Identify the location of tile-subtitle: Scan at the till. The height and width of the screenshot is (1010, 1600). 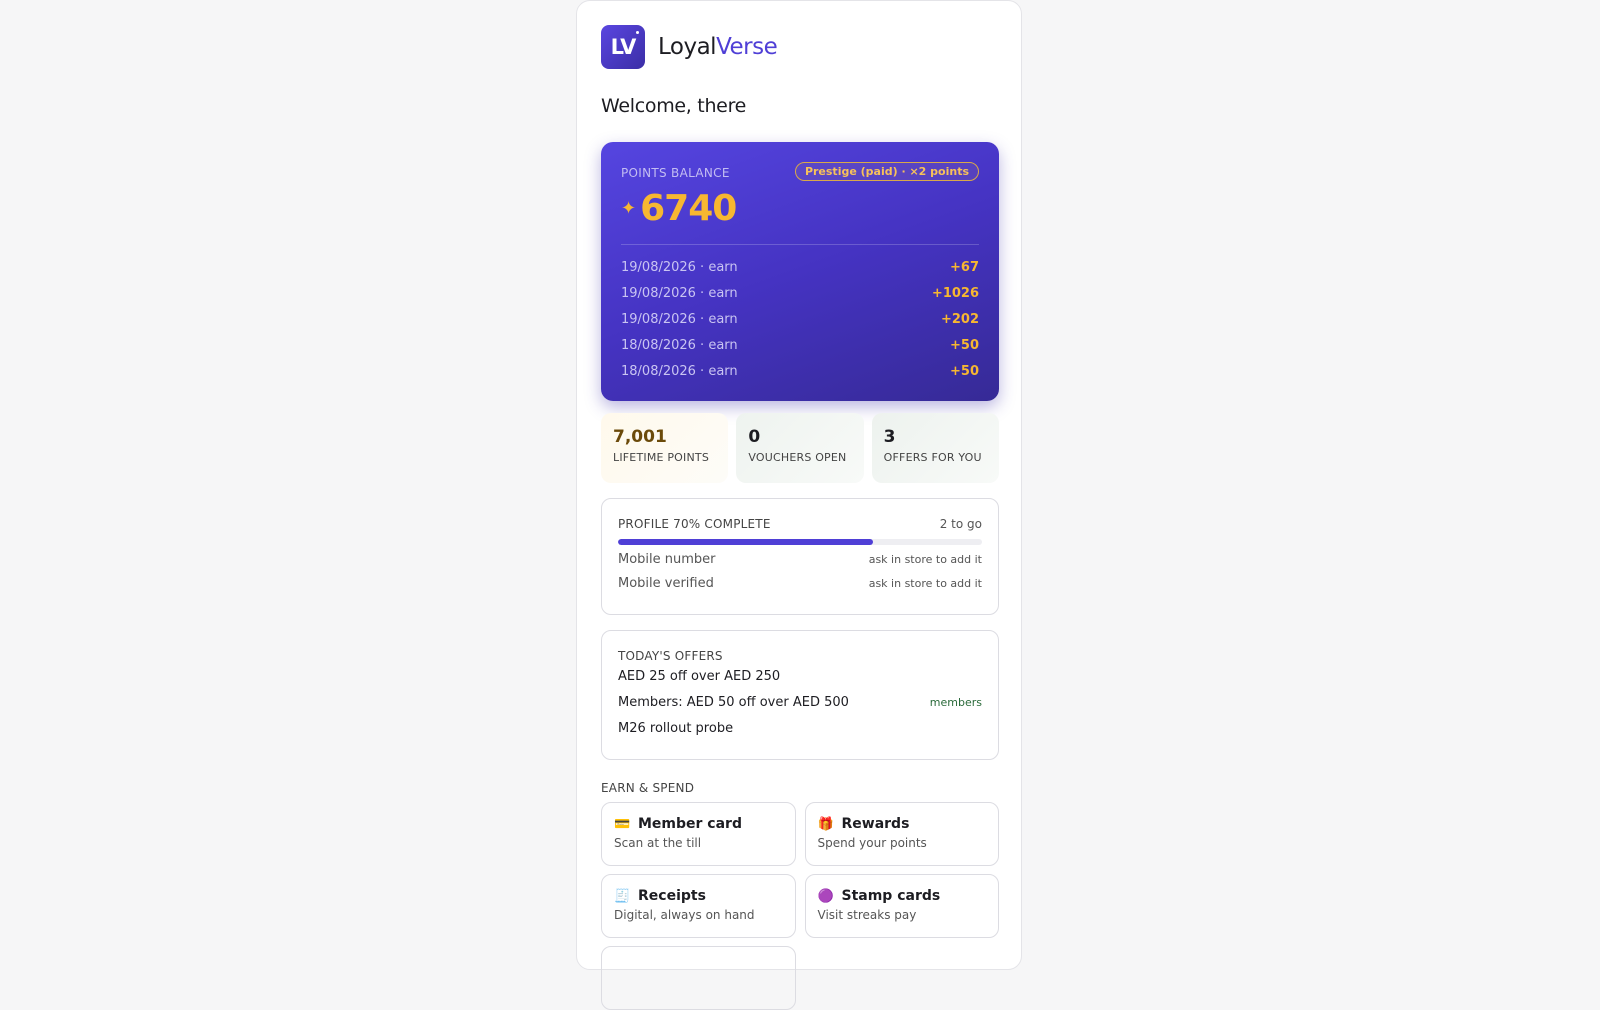
(658, 843).